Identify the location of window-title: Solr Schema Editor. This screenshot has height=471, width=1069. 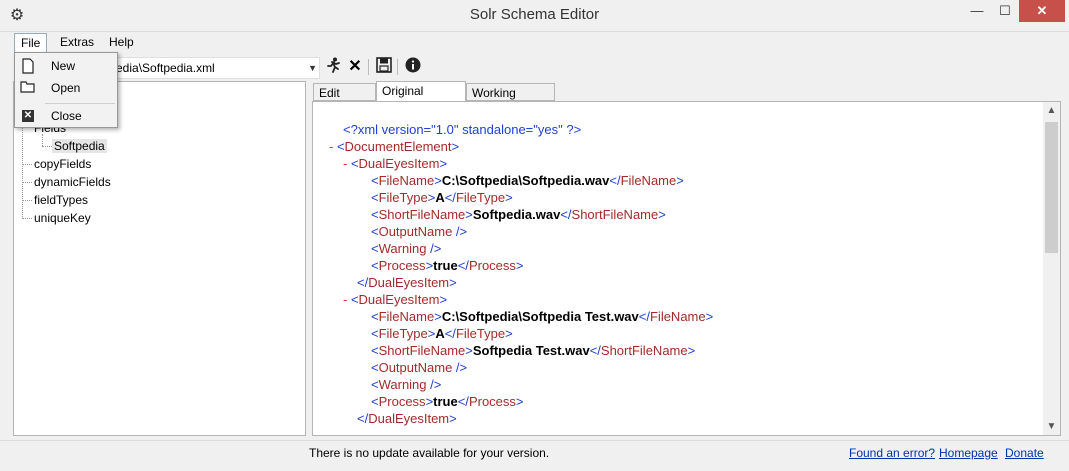
(534, 14).